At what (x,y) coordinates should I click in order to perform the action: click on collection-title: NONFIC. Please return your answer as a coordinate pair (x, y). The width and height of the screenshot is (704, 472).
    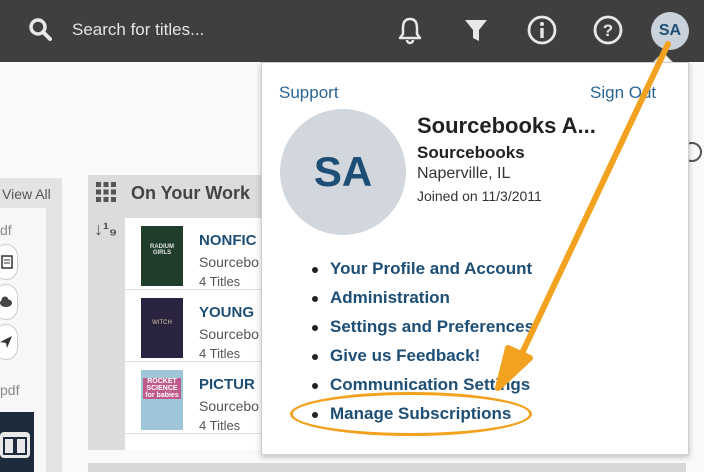
    Looking at the image, I should click on (228, 240).